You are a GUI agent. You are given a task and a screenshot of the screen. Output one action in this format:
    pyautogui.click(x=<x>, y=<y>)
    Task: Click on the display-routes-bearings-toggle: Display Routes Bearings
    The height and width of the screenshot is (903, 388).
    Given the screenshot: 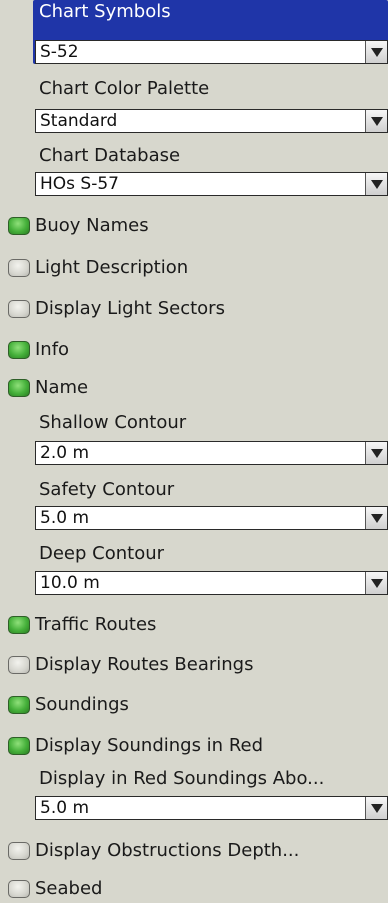 What is the action you would take?
    pyautogui.click(x=198, y=665)
    